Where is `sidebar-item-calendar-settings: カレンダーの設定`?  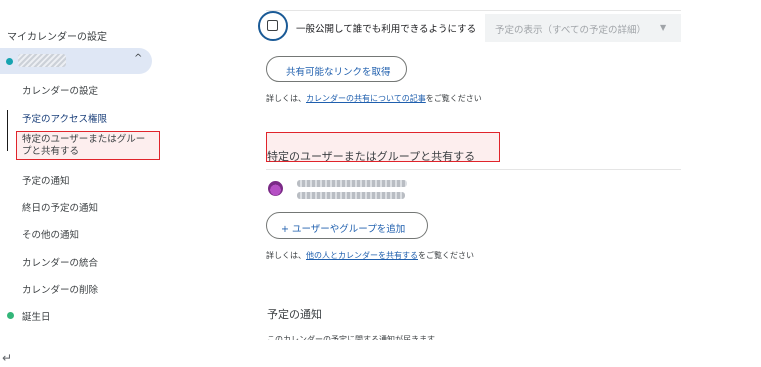
sidebar-item-calendar-settings: カレンダーの設定 is located at coordinates (60, 90).